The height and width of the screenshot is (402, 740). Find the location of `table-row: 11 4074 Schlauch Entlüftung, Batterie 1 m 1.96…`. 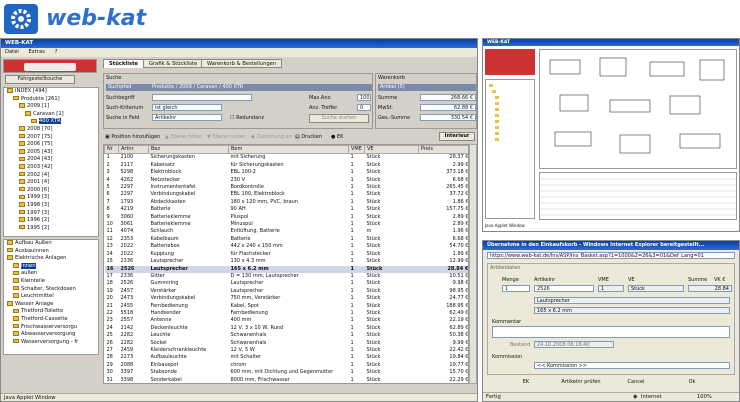

table-row: 11 4074 Schlauch Entlüftung, Batterie 1 m 1.96… is located at coordinates (287, 231).